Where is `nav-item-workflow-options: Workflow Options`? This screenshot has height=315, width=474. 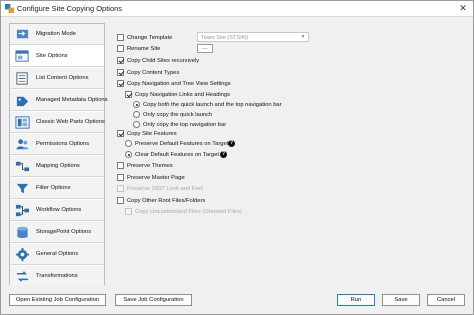
nav-item-workflow-options: Workflow Options is located at coordinates (57, 210).